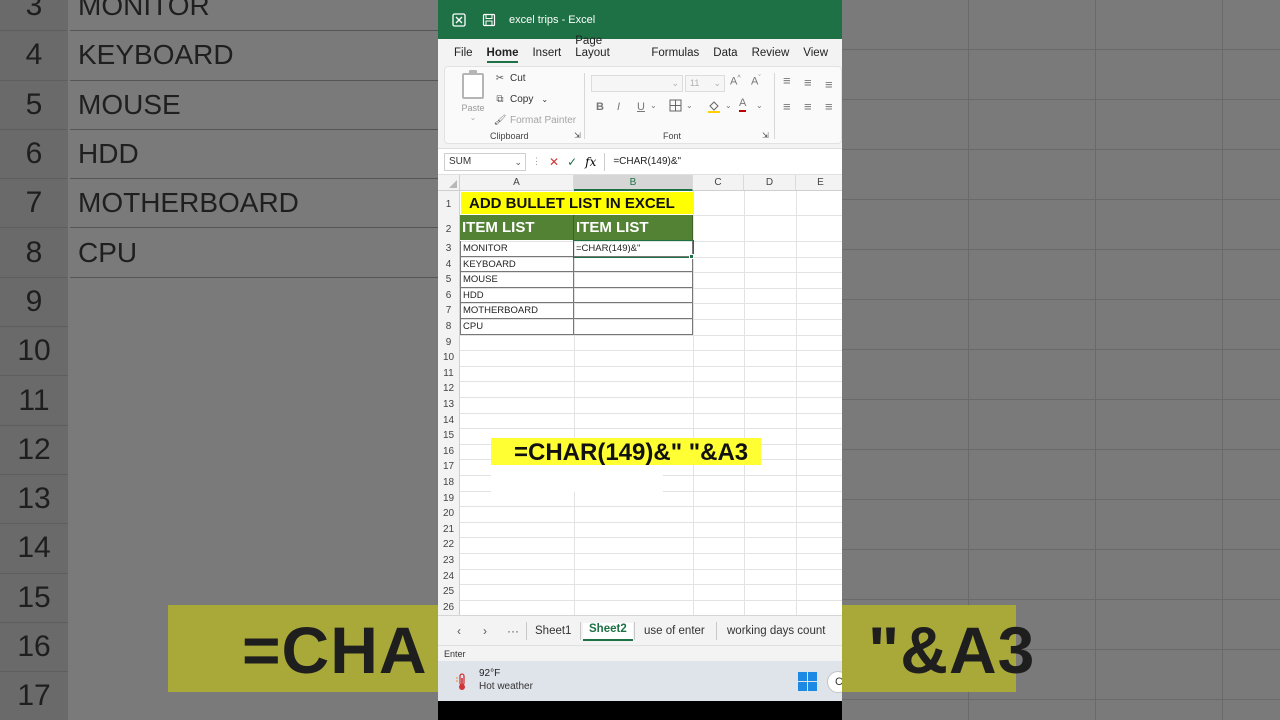 The height and width of the screenshot is (720, 1280). Describe the element at coordinates (641, 107) in the screenshot. I see `underline-button: U` at that location.